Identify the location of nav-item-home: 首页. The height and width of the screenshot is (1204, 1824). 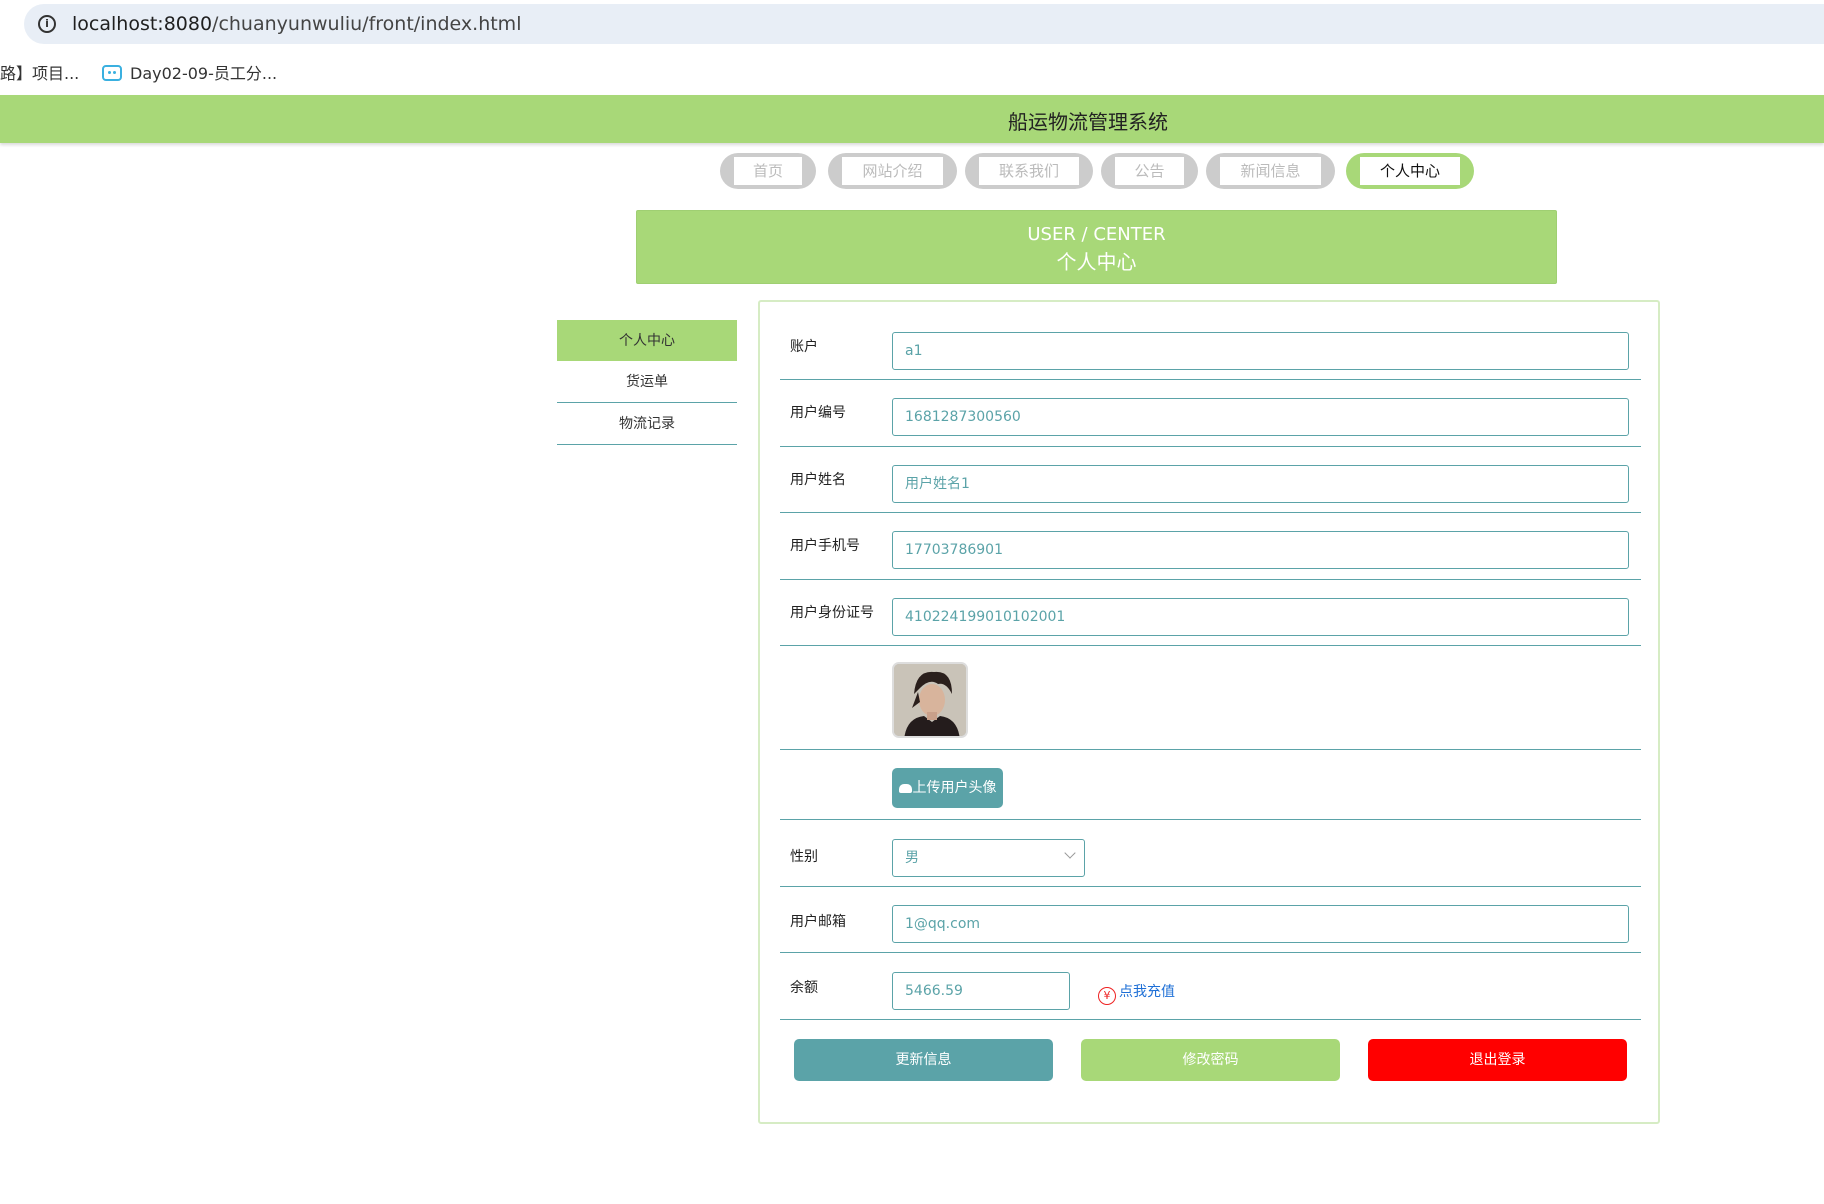
(768, 171).